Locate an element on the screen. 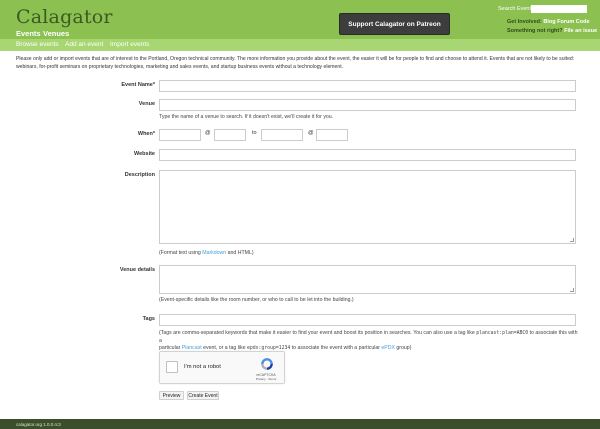 This screenshot has width=600, height=429. forum-link: Forum is located at coordinates (565, 22).